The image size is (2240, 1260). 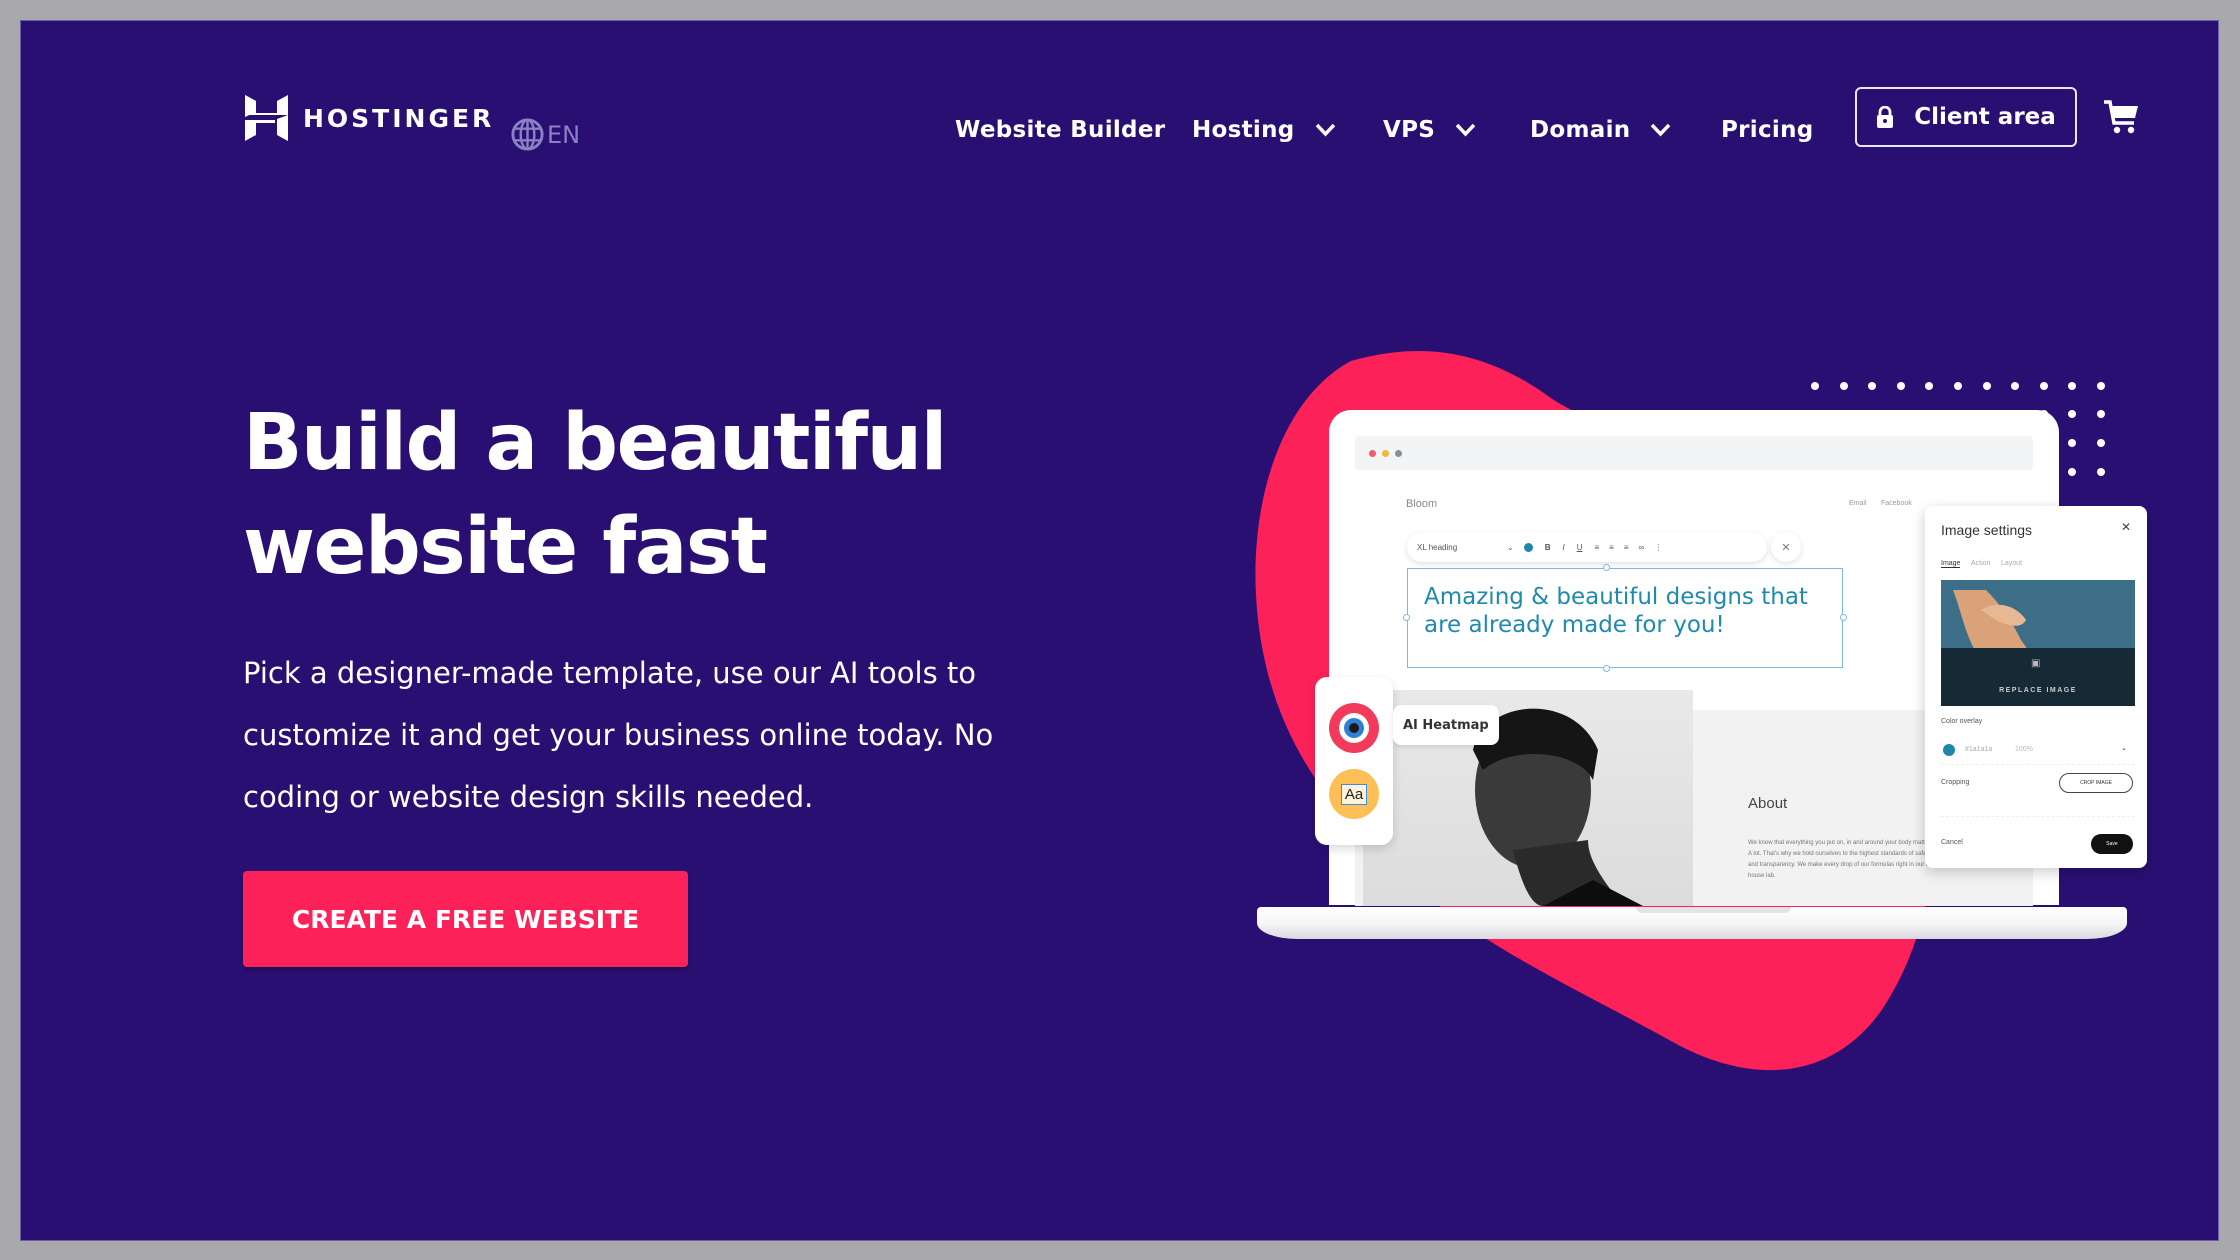 I want to click on style-select: XL heading, so click(x=1437, y=547).